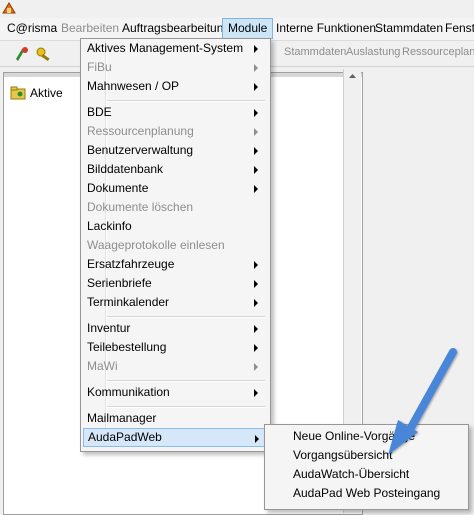 The height and width of the screenshot is (515, 474). What do you see at coordinates (409, 28) in the screenshot?
I see `menu-stammdaten: Stammdaten` at bounding box center [409, 28].